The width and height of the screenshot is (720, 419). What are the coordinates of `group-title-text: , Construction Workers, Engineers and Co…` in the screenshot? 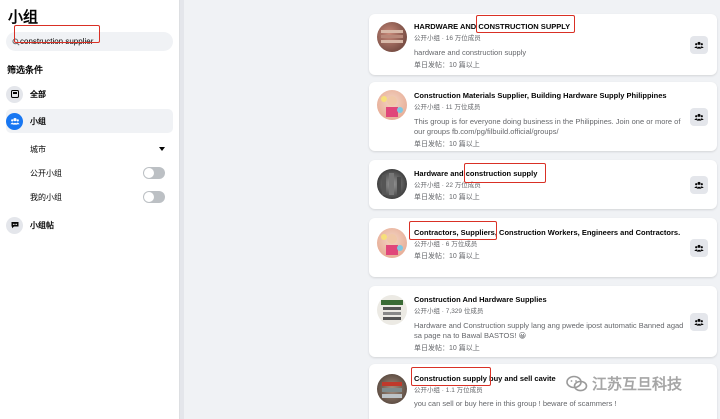 It's located at (587, 232).